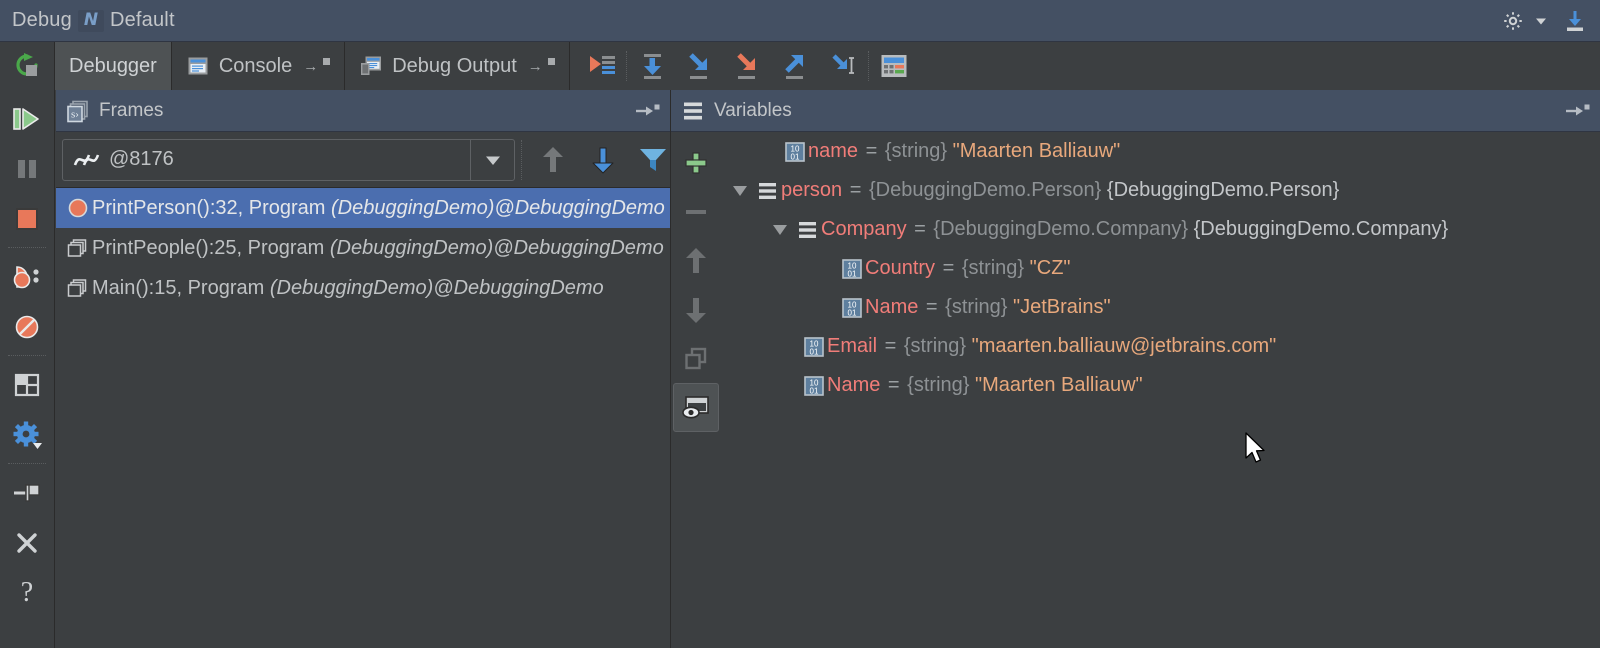 This screenshot has height=648, width=1600. I want to click on tab-debugger: Debugger, so click(113, 66).